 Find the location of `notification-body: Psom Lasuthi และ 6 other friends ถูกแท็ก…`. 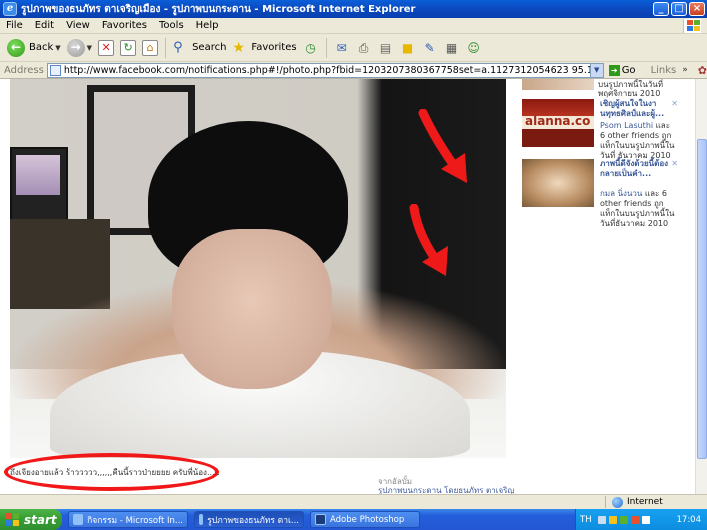

notification-body: Psom Lasuthi และ 6 other friends ถูกแท็ก… is located at coordinates (638, 141).